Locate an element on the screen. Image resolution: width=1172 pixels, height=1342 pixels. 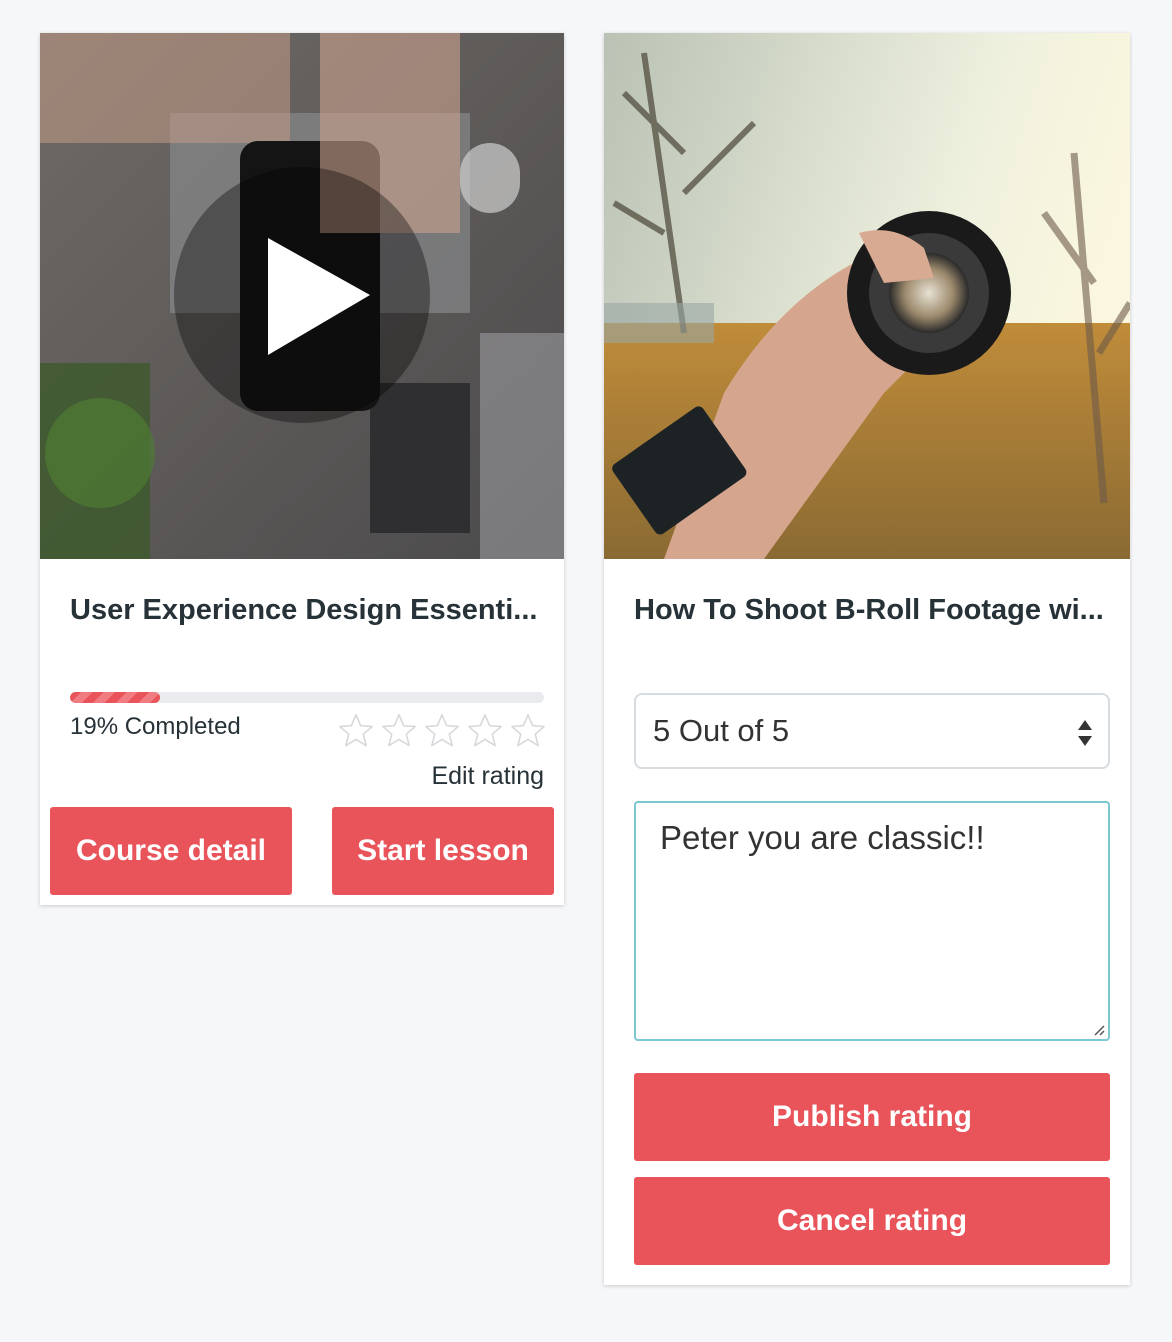
edit-rating-link: Edit rating is located at coordinates (487, 776).